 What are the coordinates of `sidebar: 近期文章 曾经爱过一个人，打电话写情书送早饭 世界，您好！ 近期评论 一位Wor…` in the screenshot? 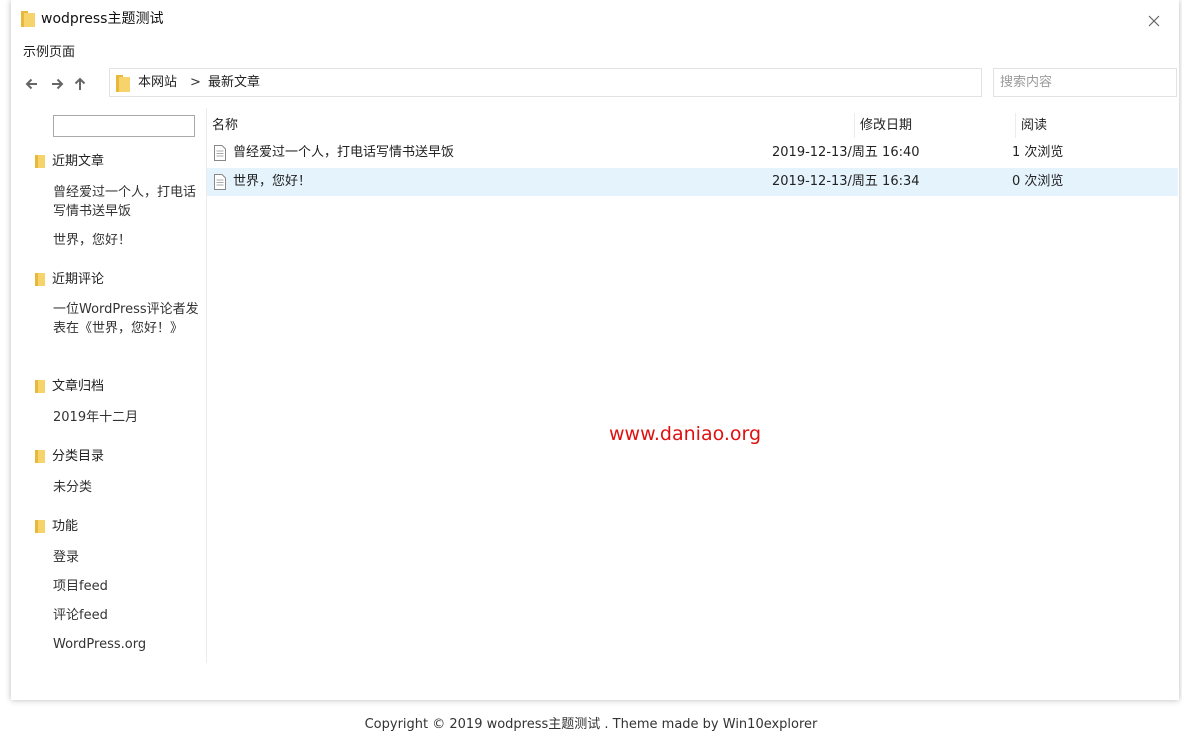 It's located at (109, 385).